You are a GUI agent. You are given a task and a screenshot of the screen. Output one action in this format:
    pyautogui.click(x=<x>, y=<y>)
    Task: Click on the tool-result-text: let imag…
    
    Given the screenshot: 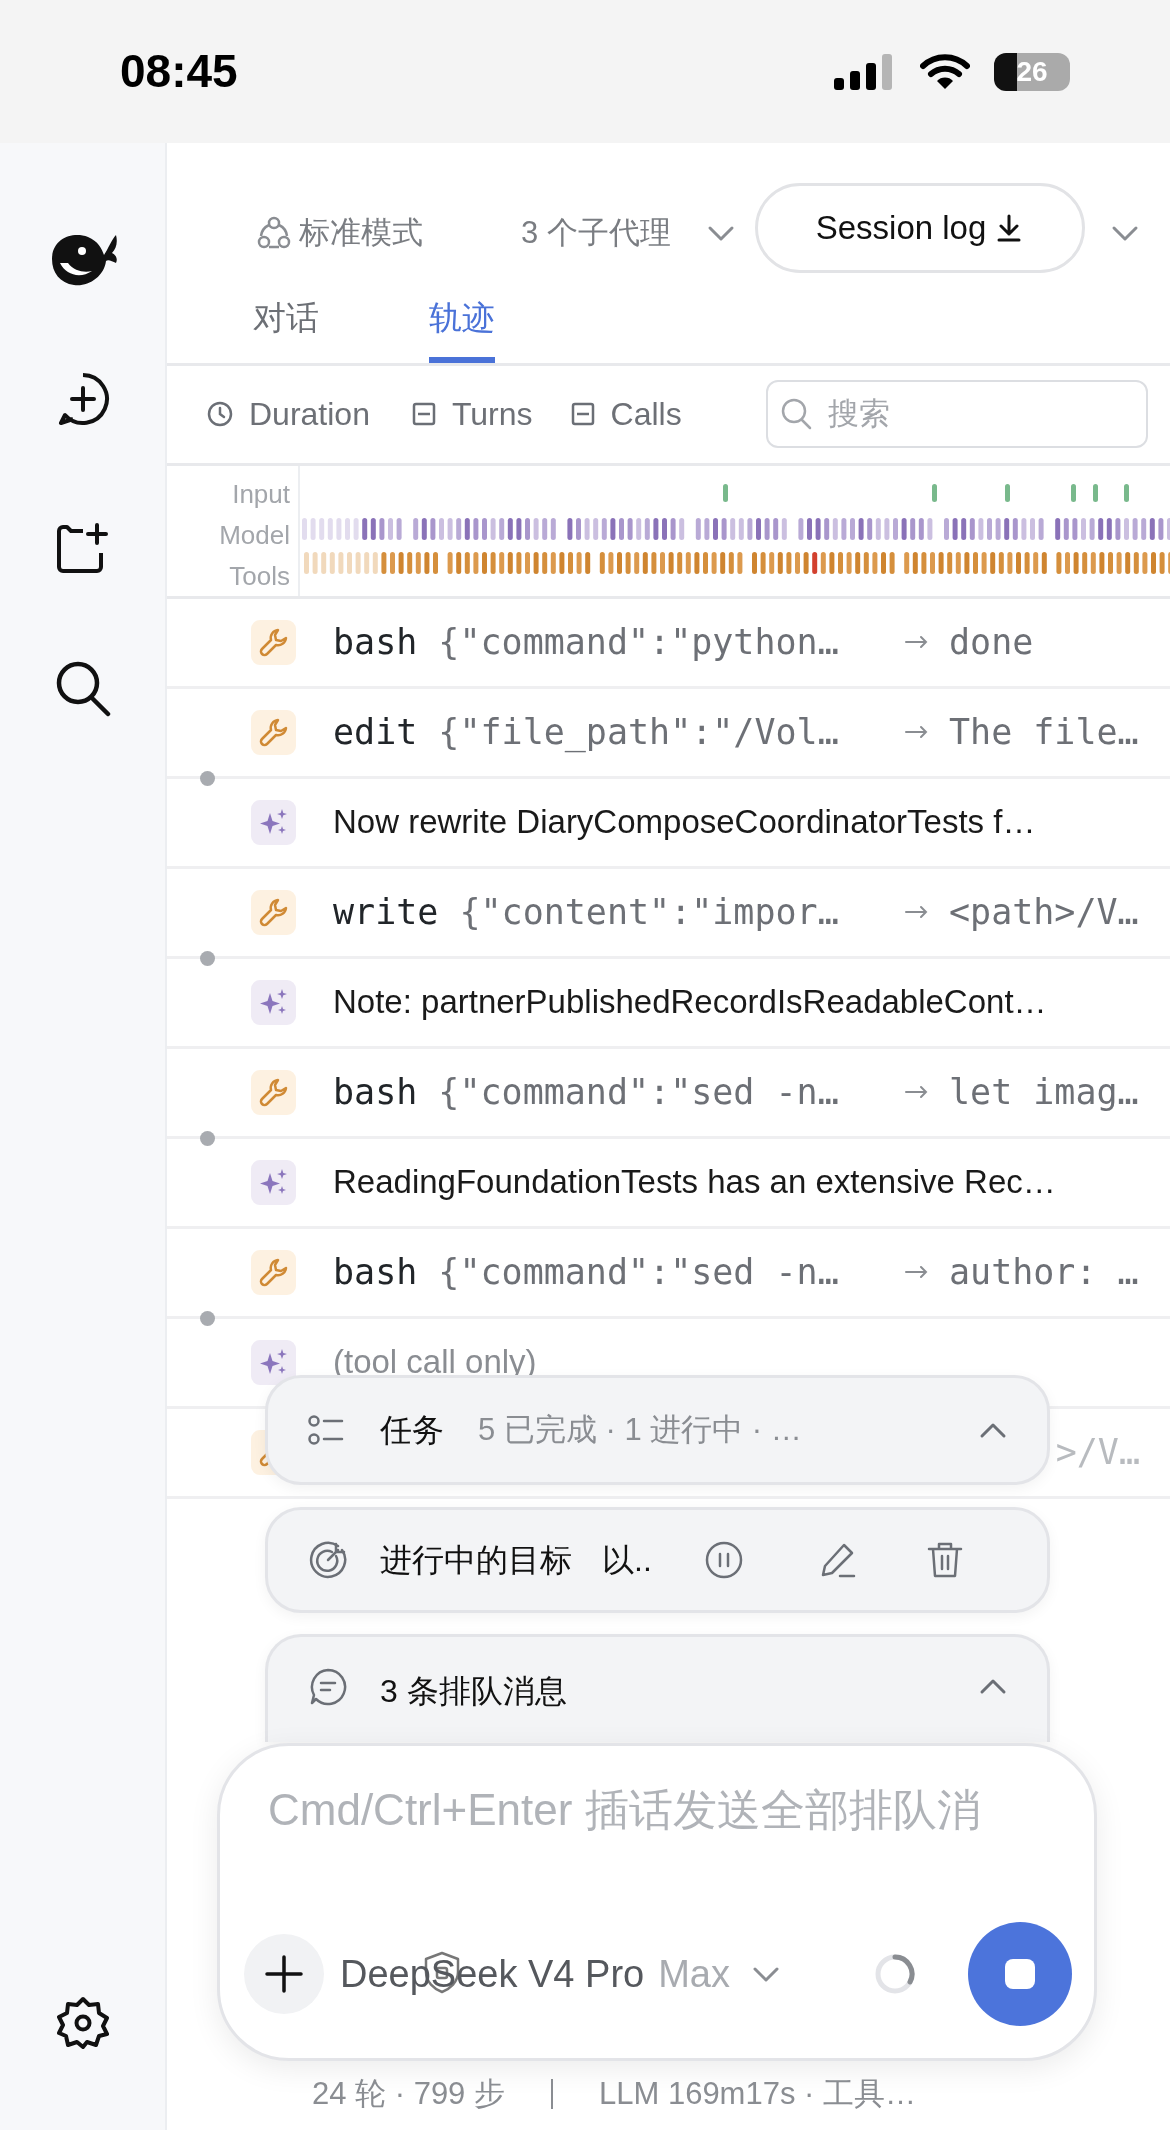 What is the action you would take?
    pyautogui.click(x=1044, y=1092)
    